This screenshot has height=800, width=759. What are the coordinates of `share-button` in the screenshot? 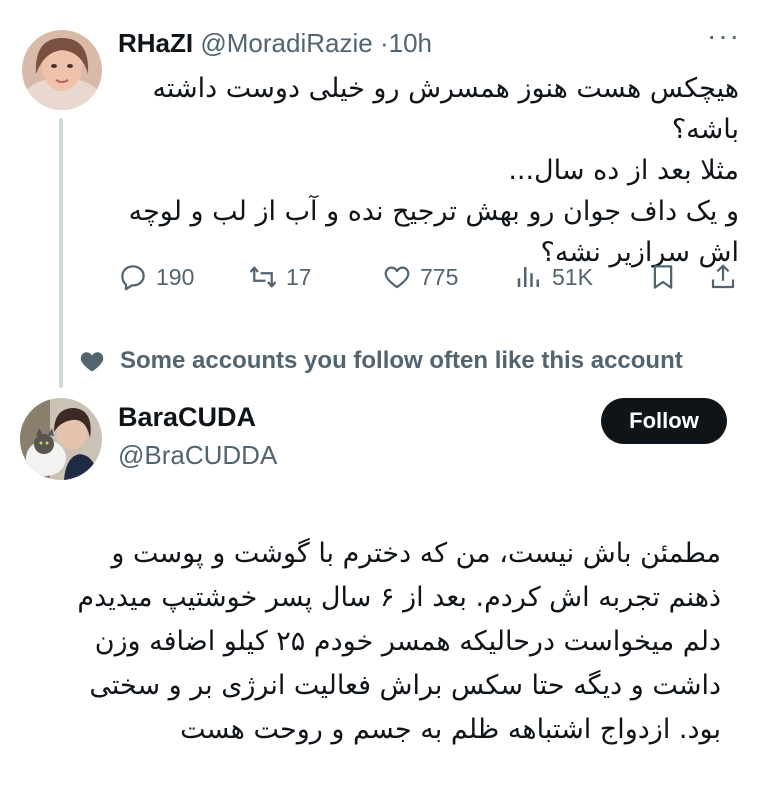 It's located at (723, 277).